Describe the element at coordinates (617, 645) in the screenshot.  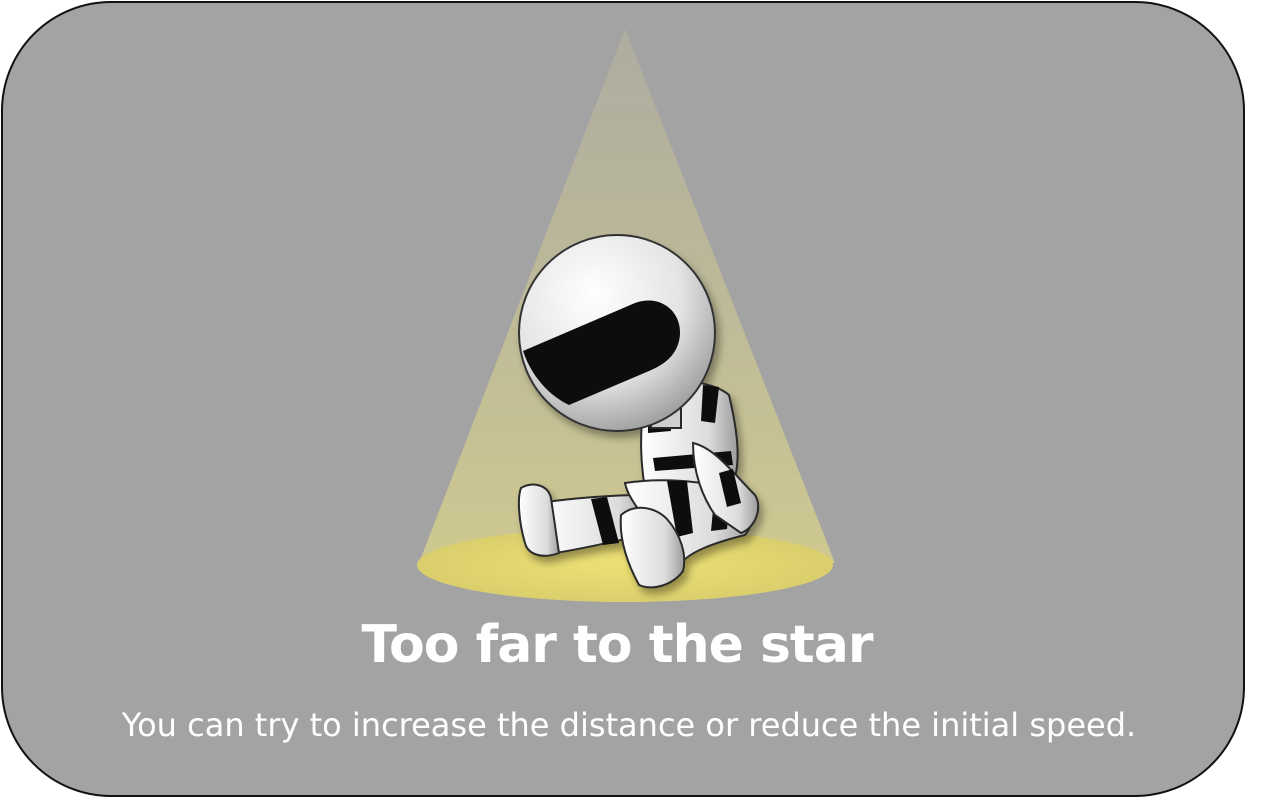
I see `dialog-title: Too far to the star` at that location.